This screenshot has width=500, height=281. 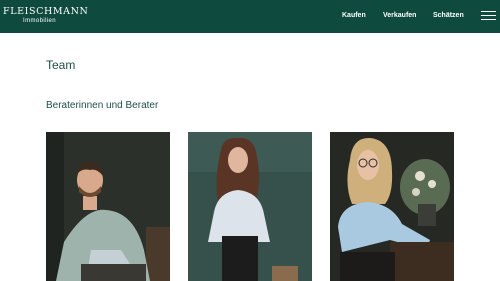 I want to click on advisor-photo-man-light-shirt, so click(x=108, y=206).